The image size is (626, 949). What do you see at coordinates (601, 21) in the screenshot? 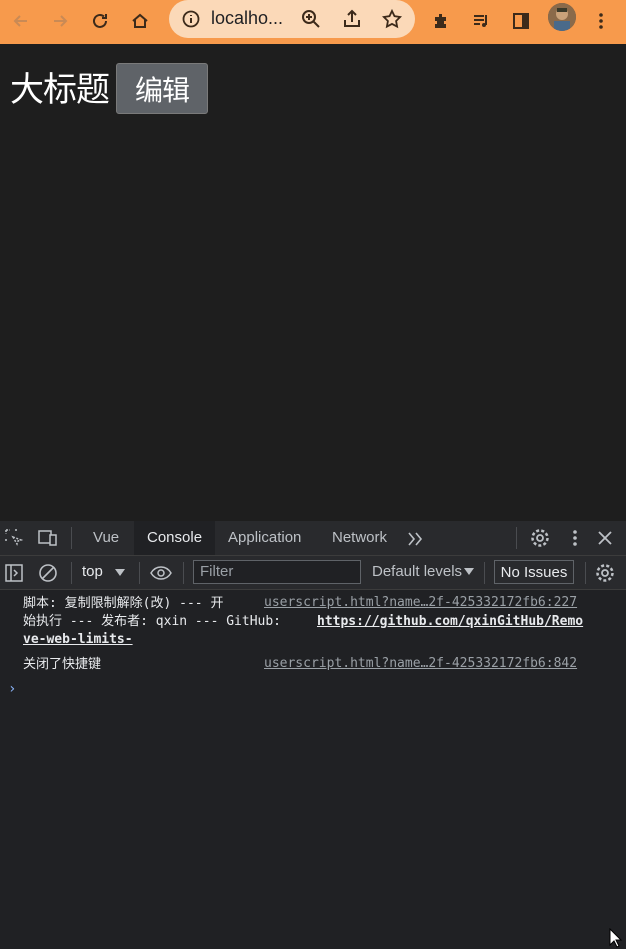
I see `menu-icon` at bounding box center [601, 21].